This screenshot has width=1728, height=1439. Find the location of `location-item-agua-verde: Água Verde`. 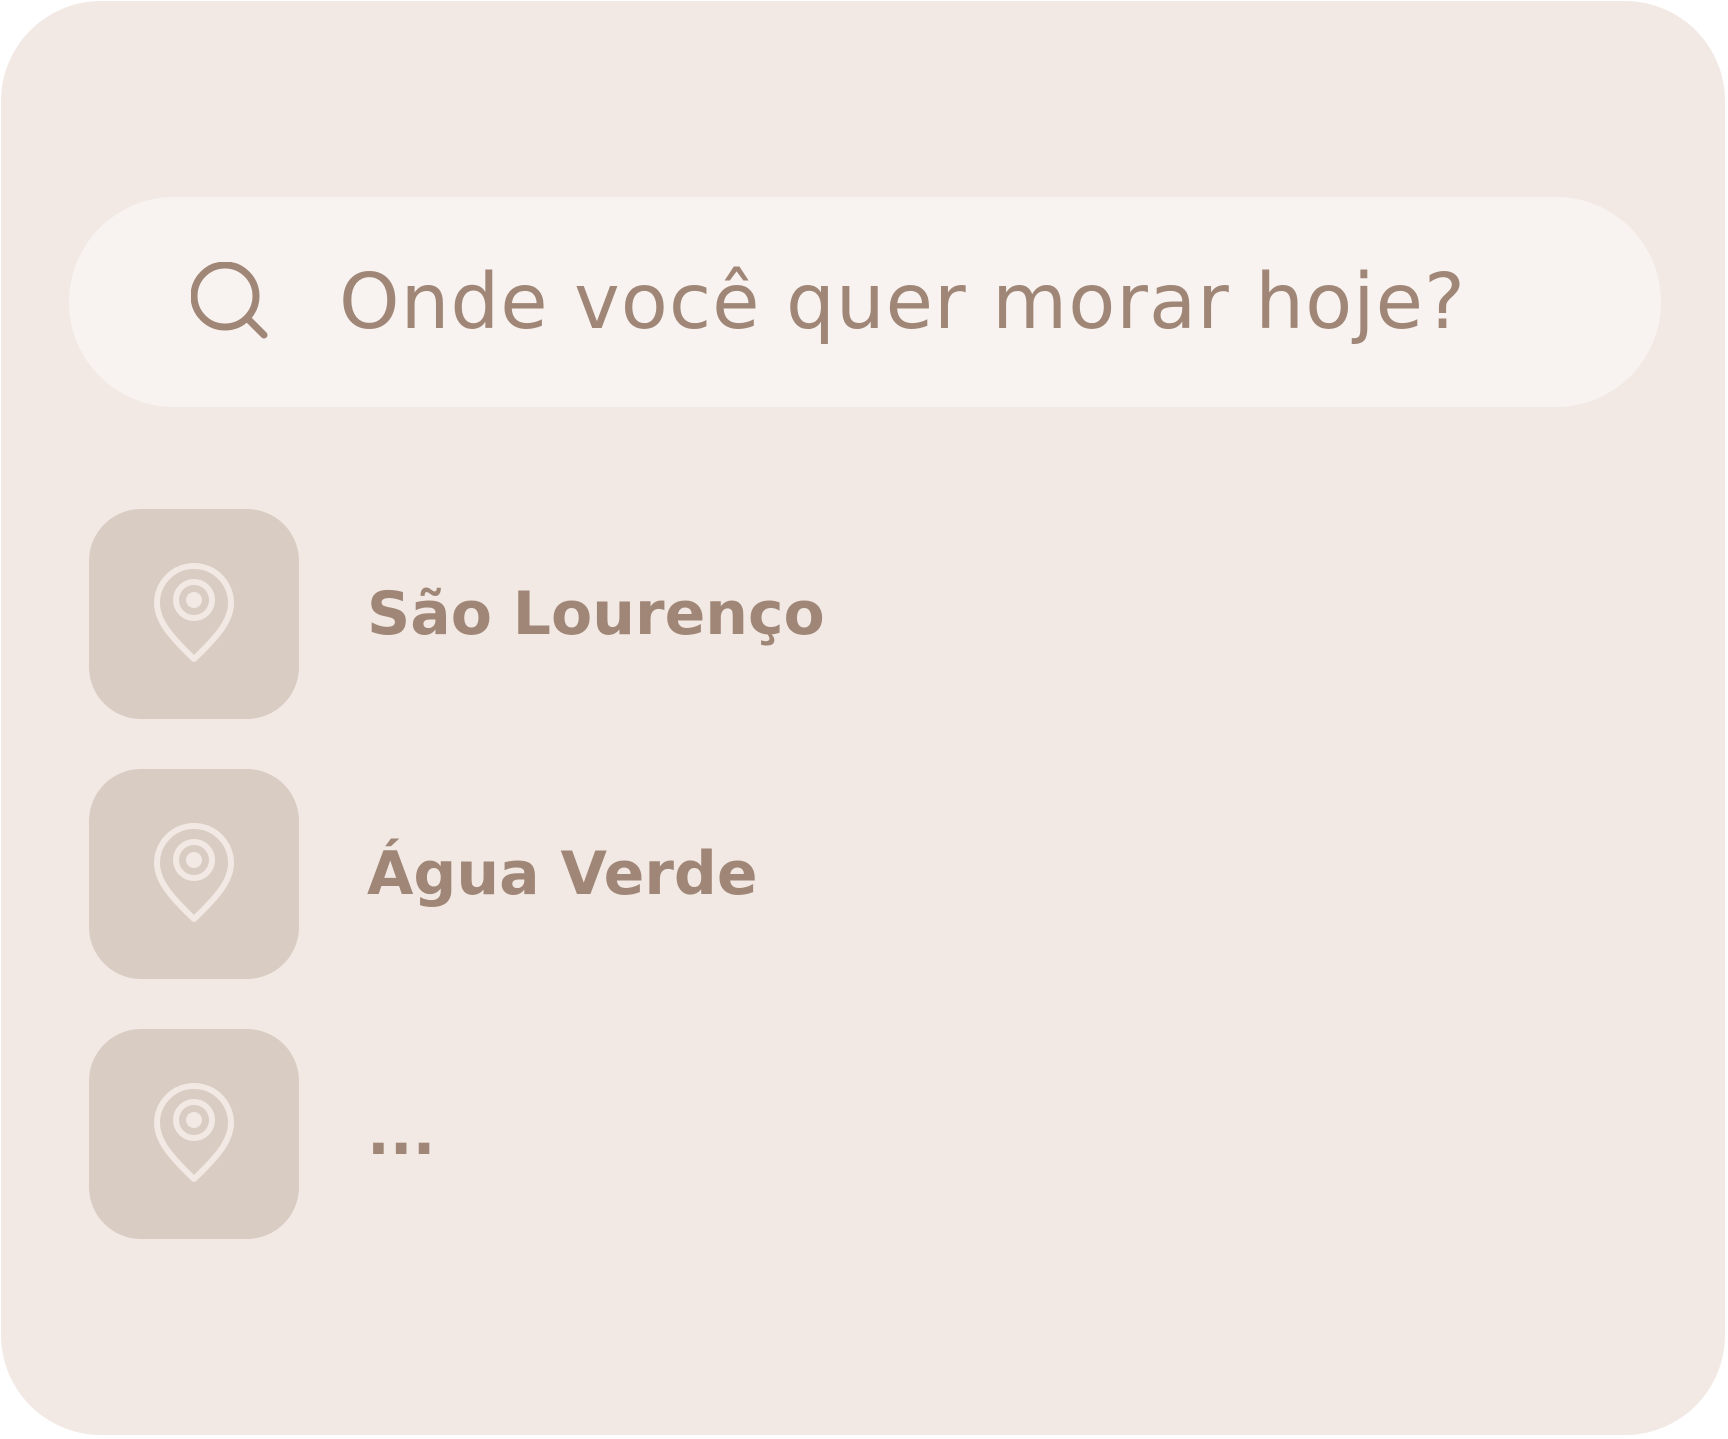

location-item-agua-verde: Água Verde is located at coordinates (423, 874).